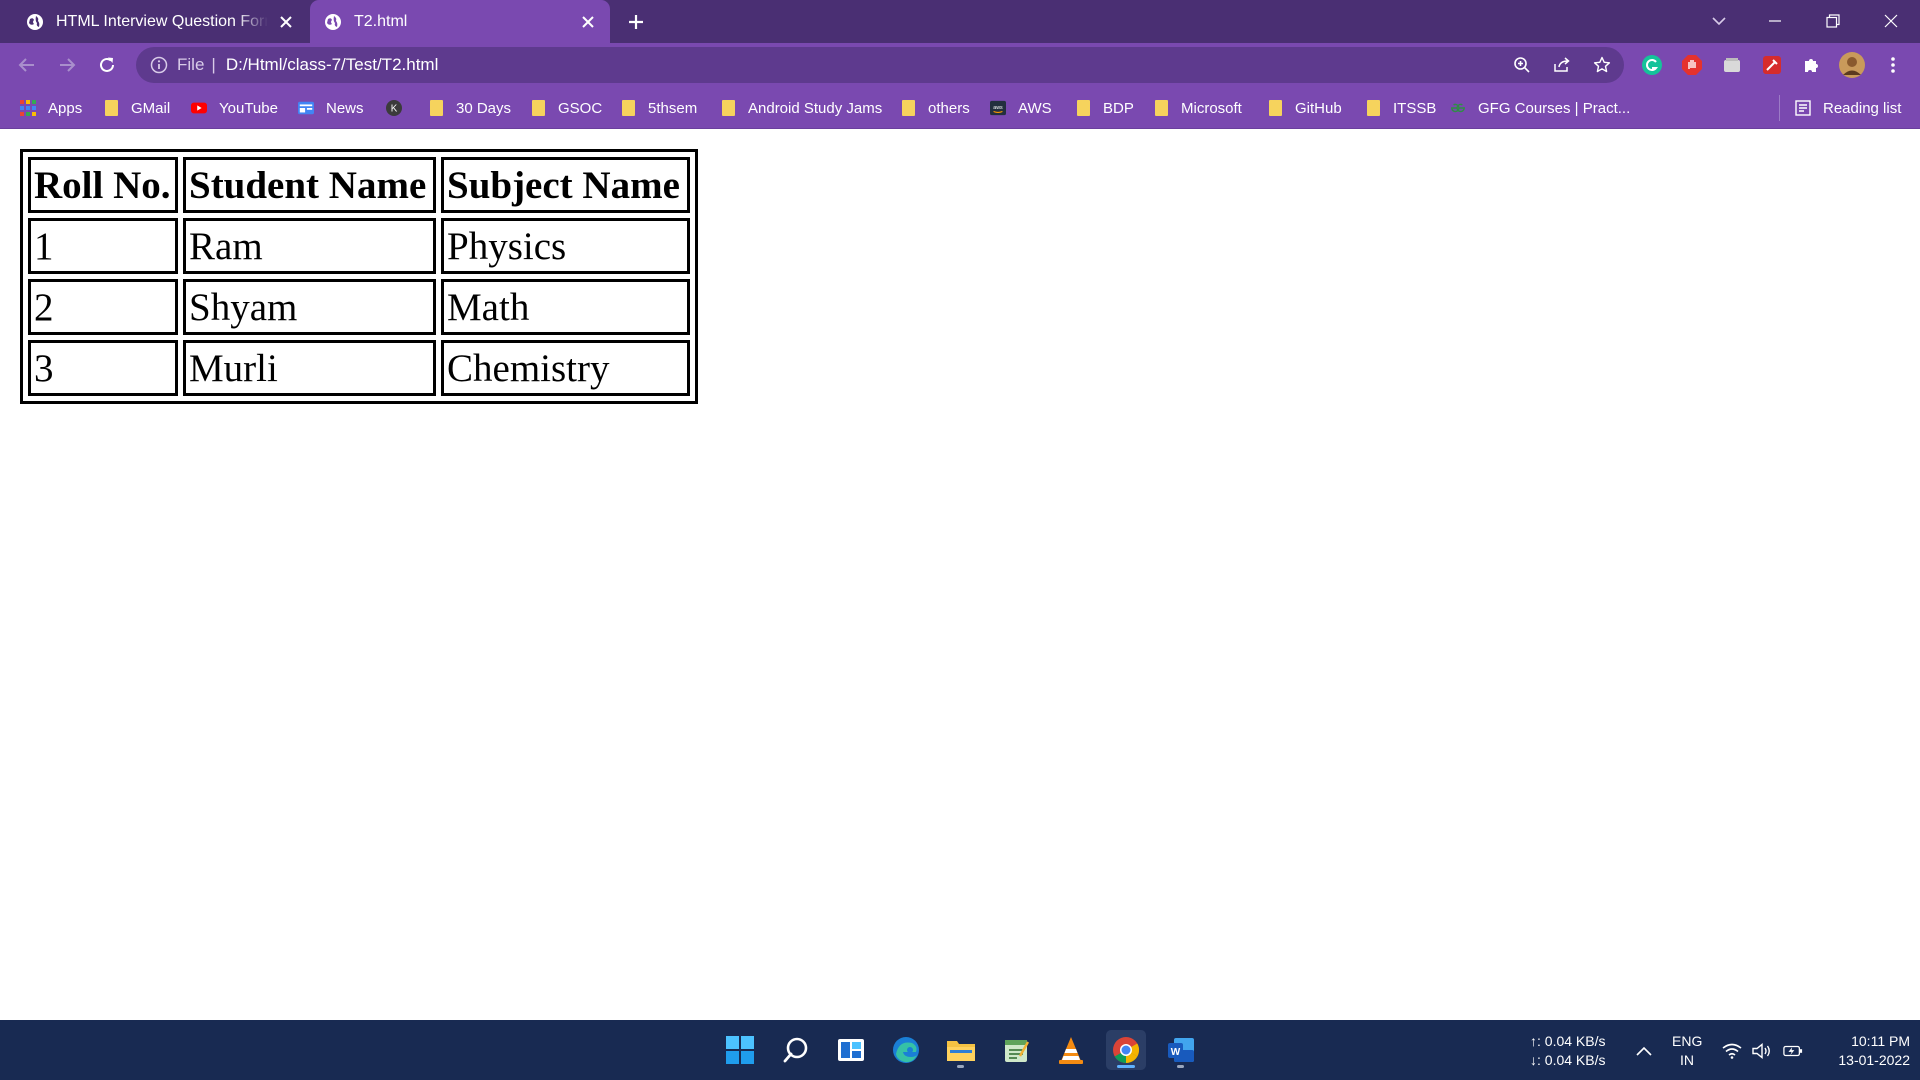 The width and height of the screenshot is (1920, 1080). Describe the element at coordinates (136, 108) in the screenshot. I see `bookmark-gmail: GMail` at that location.